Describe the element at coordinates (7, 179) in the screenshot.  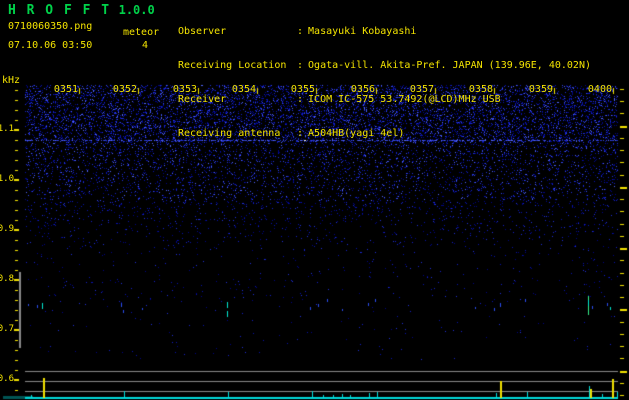
I see `freq-tick-label: 1.0` at that location.